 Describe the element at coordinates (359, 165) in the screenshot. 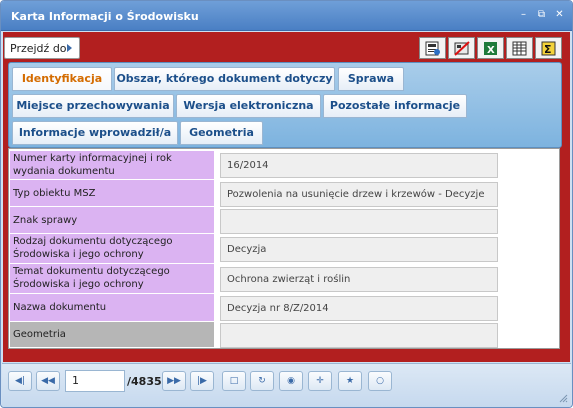

I see `field-value-numer-karty: 16/2014` at that location.